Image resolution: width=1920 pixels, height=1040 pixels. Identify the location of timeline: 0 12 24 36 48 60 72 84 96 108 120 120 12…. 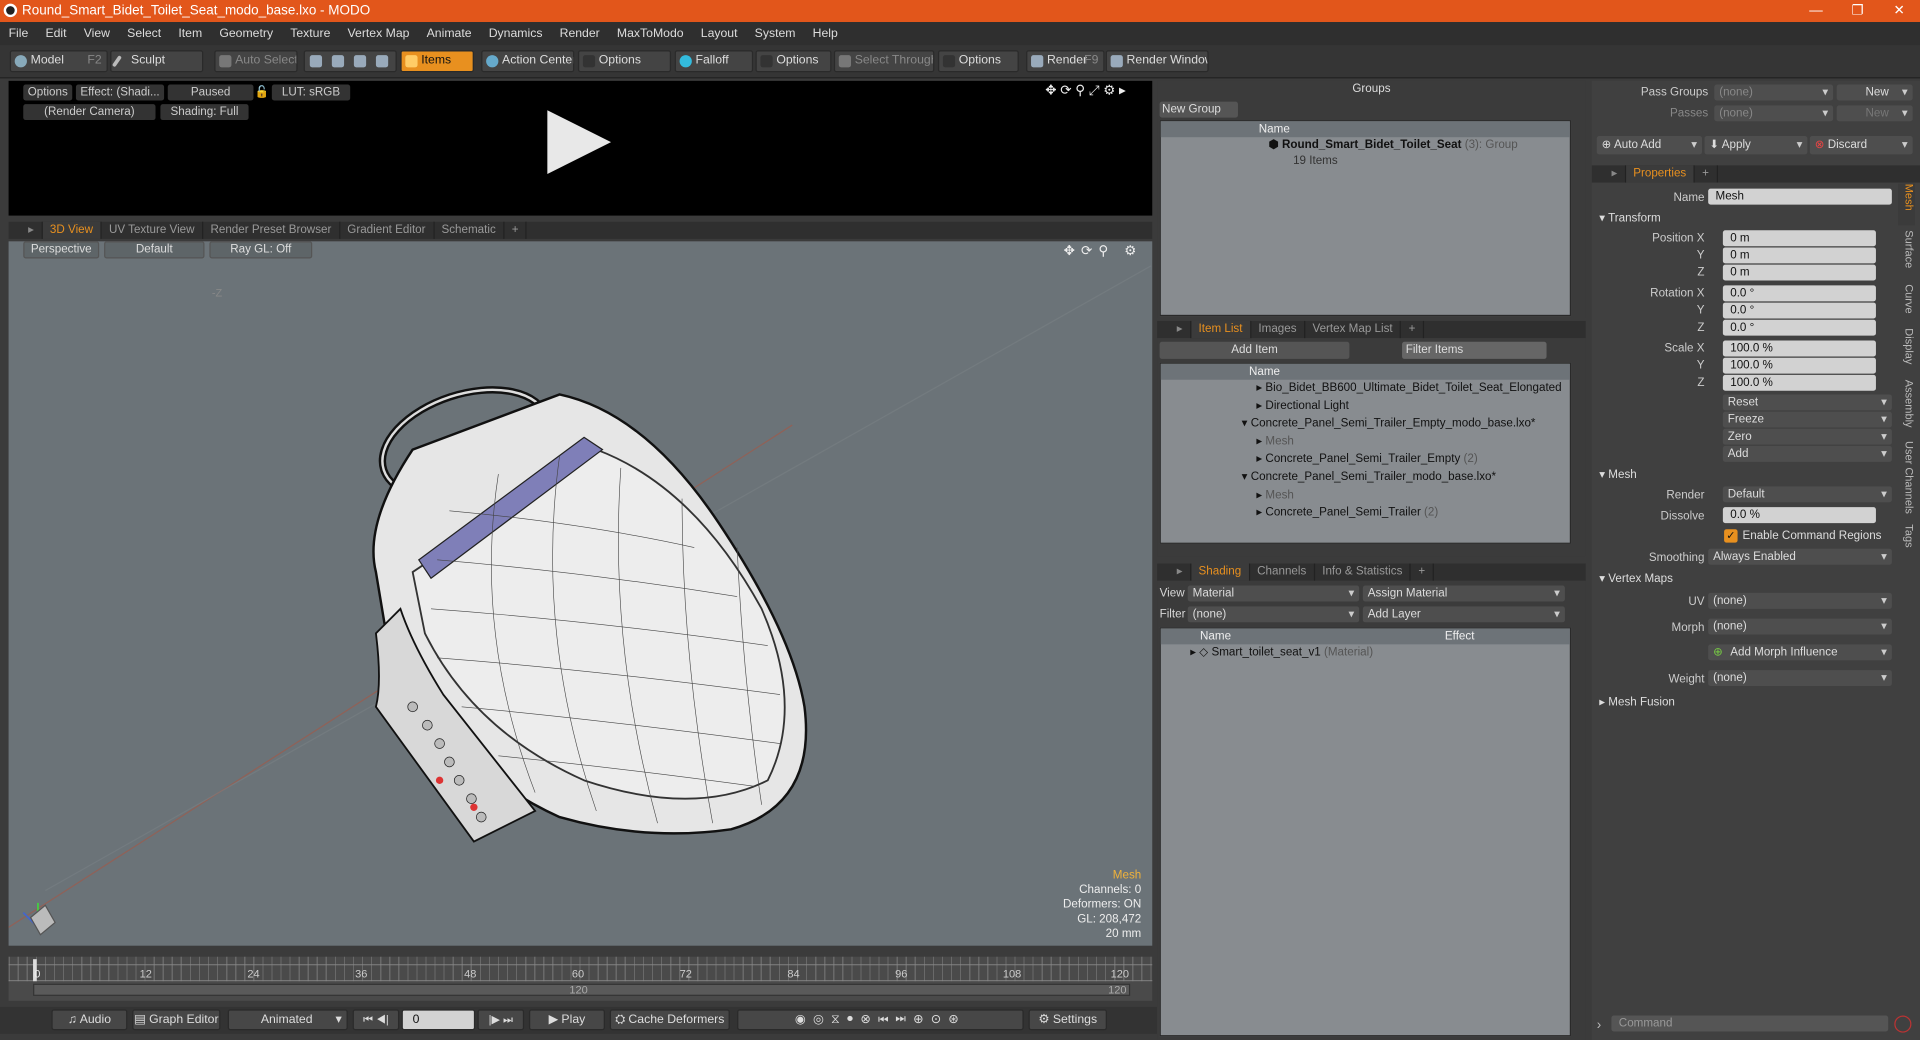
(580, 978).